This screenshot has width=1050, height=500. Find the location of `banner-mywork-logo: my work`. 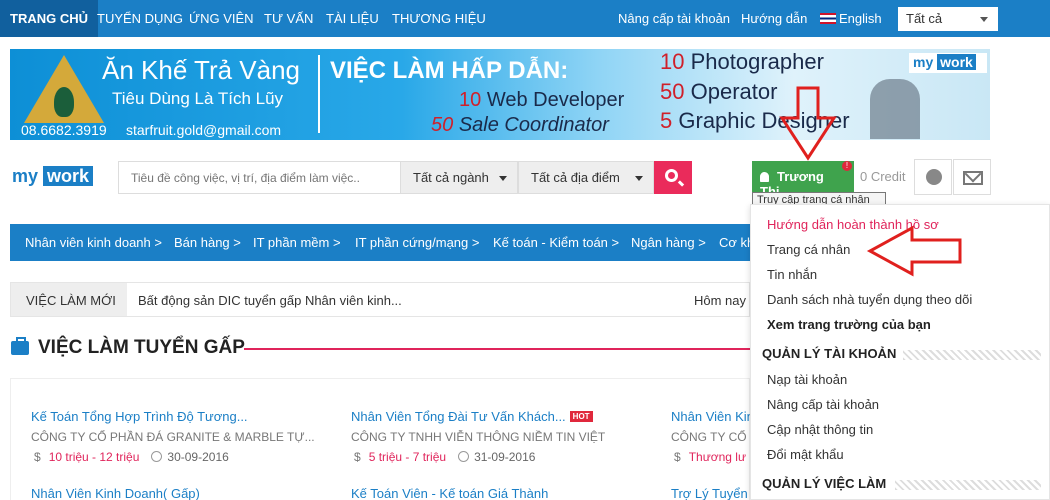

banner-mywork-logo: my work is located at coordinates (948, 63).